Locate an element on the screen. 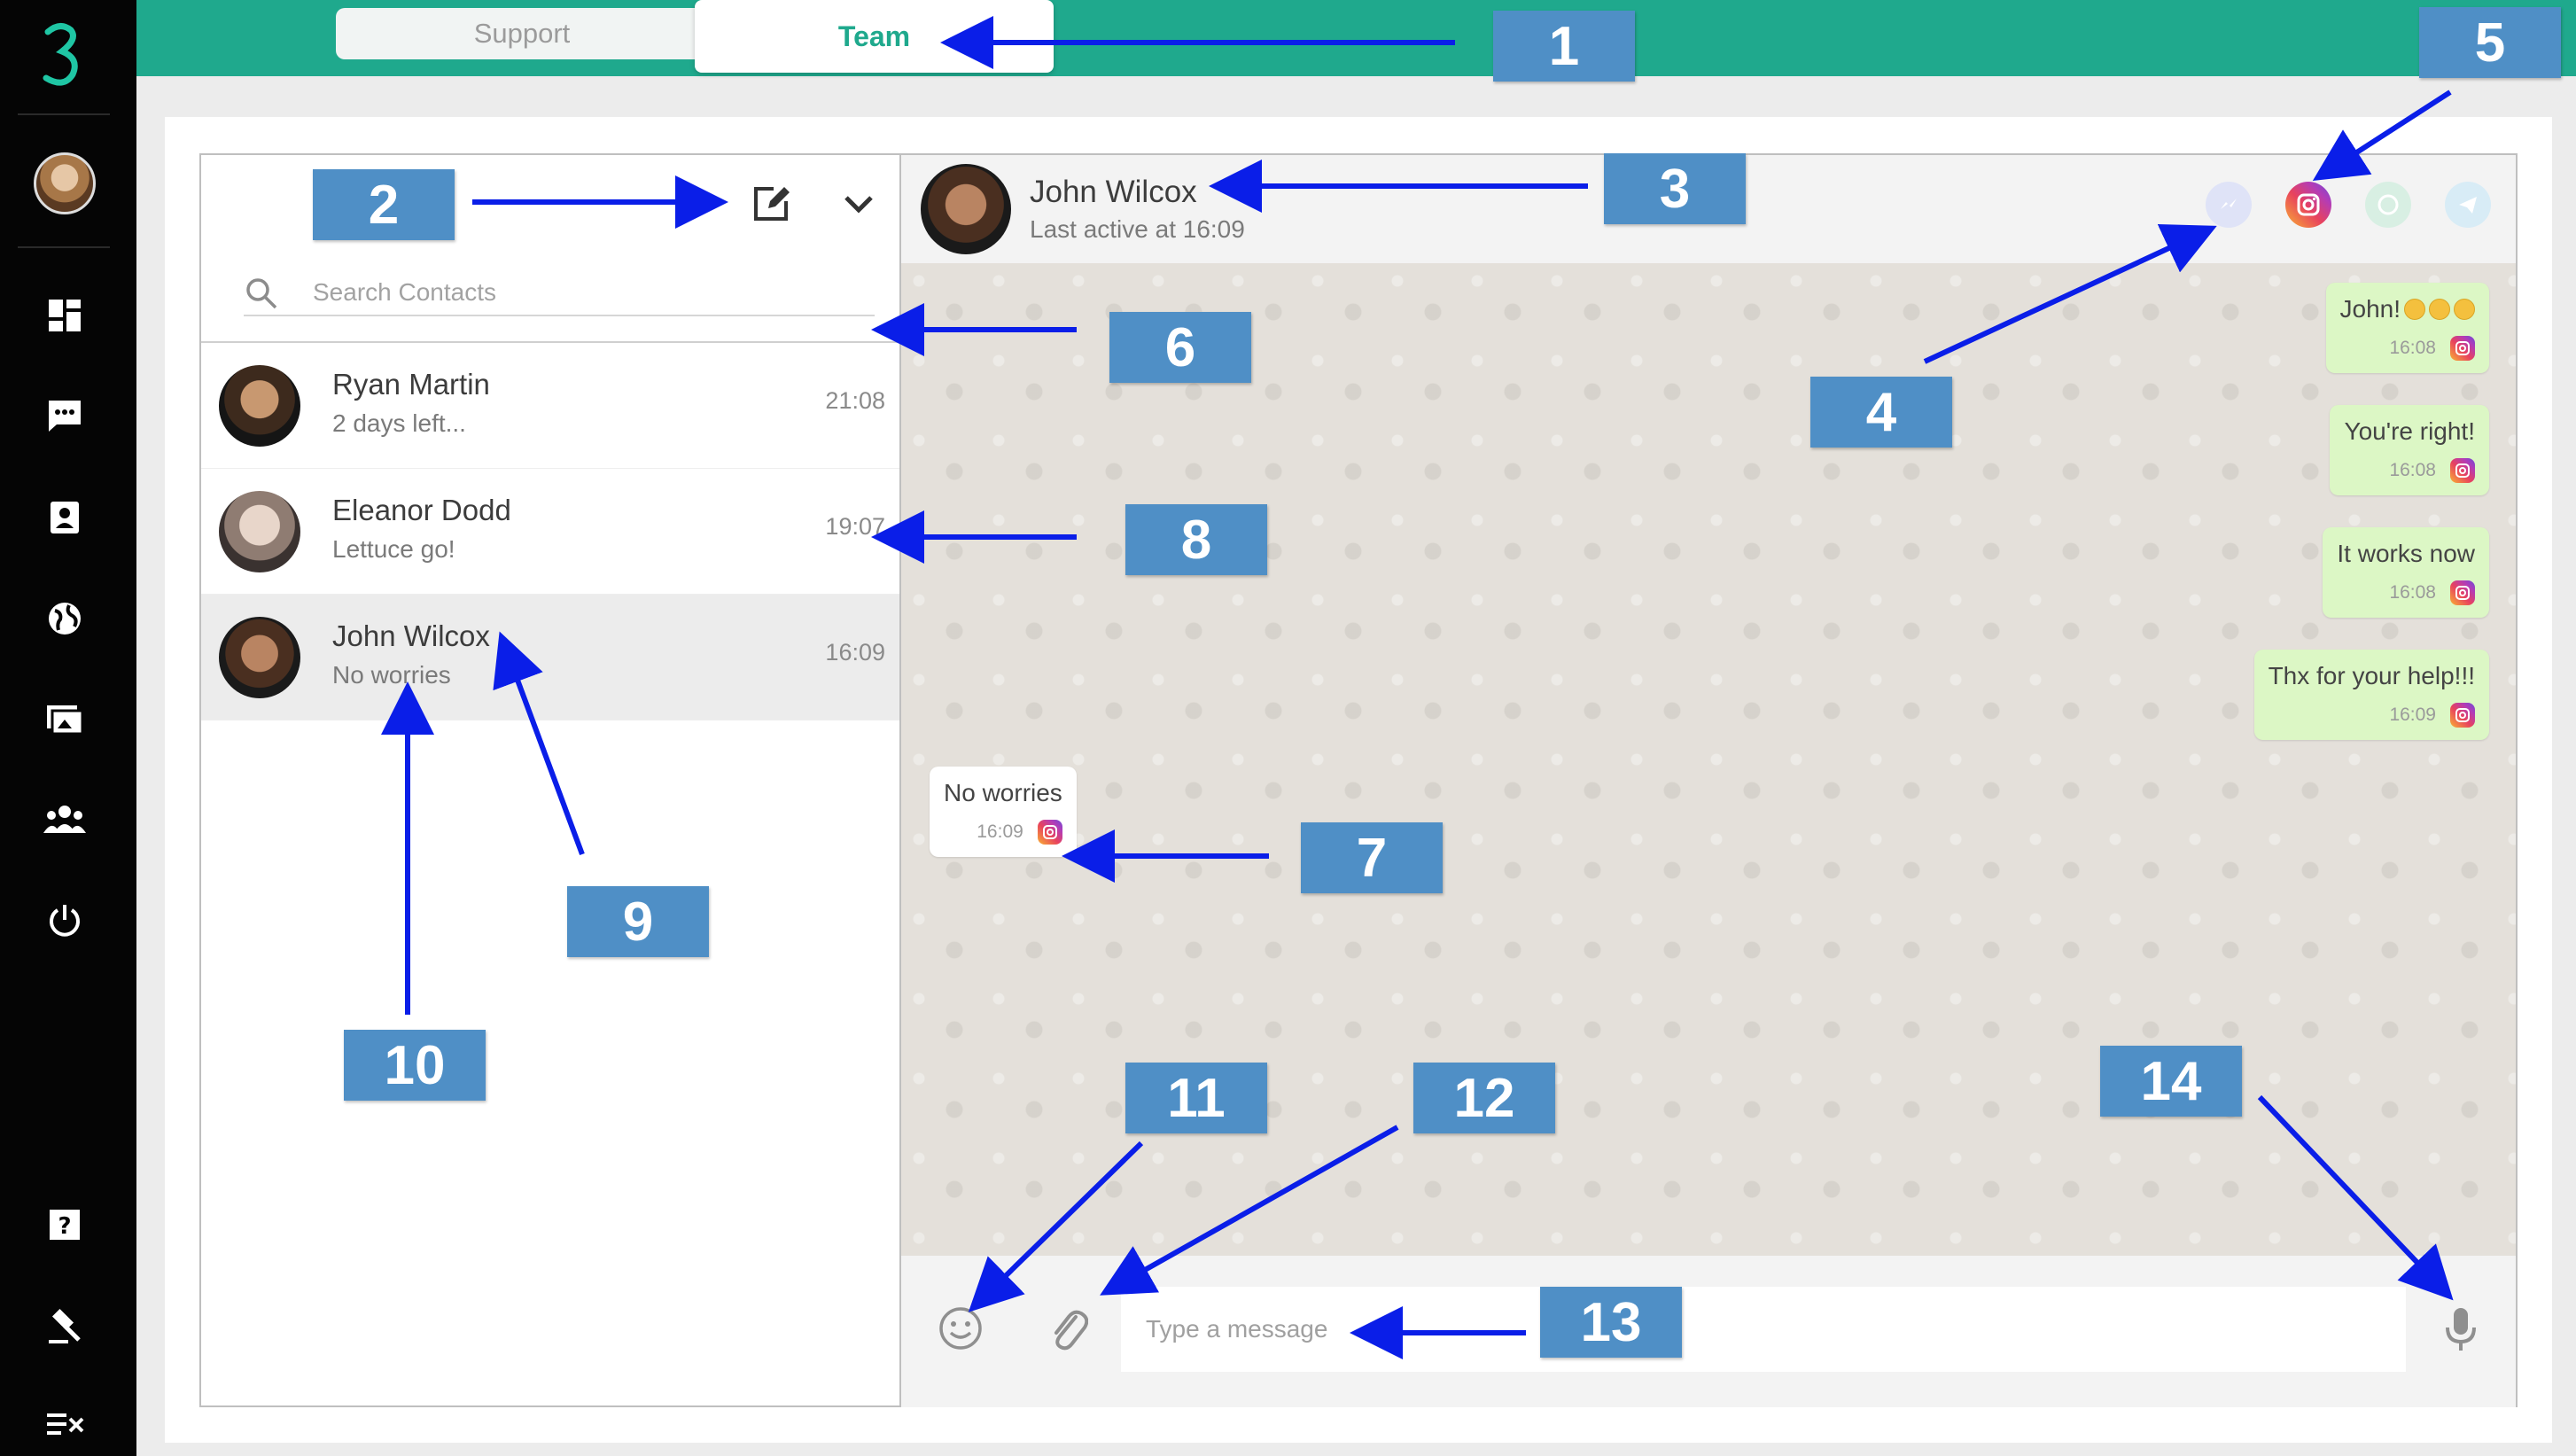 Image resolution: width=2576 pixels, height=1456 pixels. message-text: Thx for your help!!! is located at coordinates (2371, 675).